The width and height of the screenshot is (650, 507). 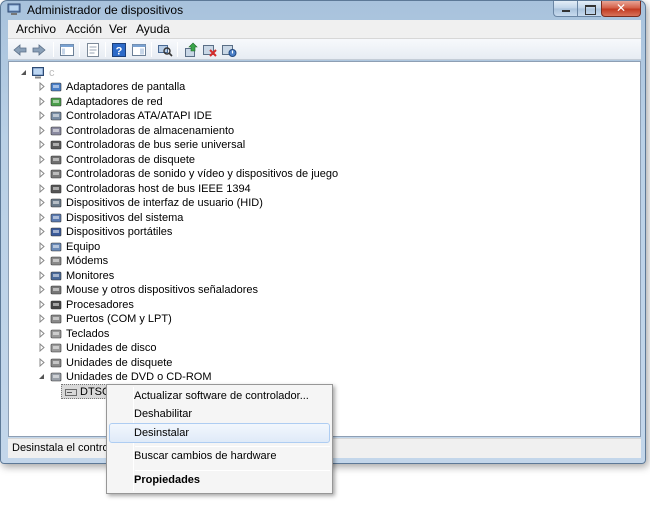 I want to click on tree-category-label: Equipo, so click(x=83, y=247).